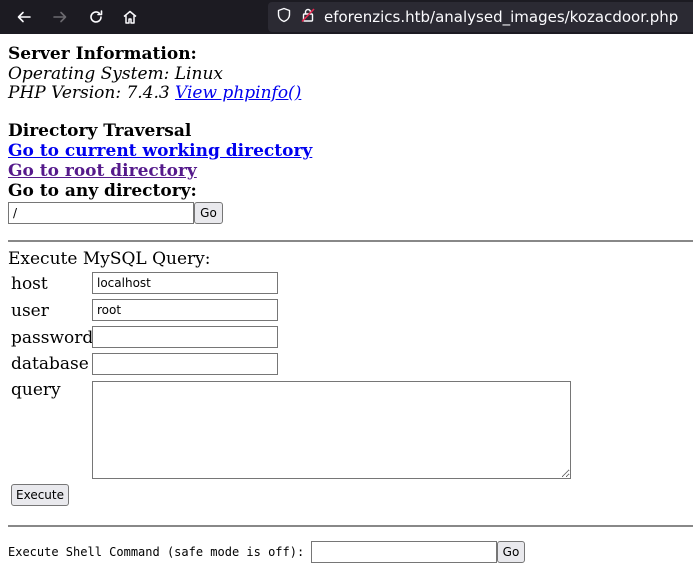  I want to click on execute-query-button: Execute, so click(40, 495).